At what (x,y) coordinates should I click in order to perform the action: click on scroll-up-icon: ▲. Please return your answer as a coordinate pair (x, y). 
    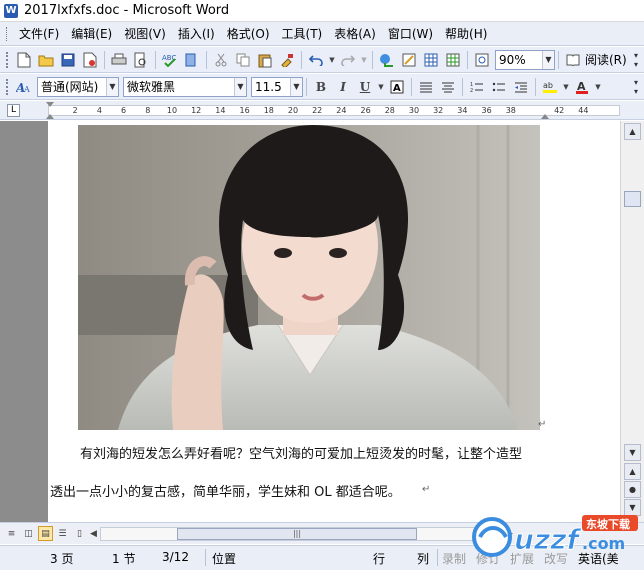
    Looking at the image, I should click on (632, 131).